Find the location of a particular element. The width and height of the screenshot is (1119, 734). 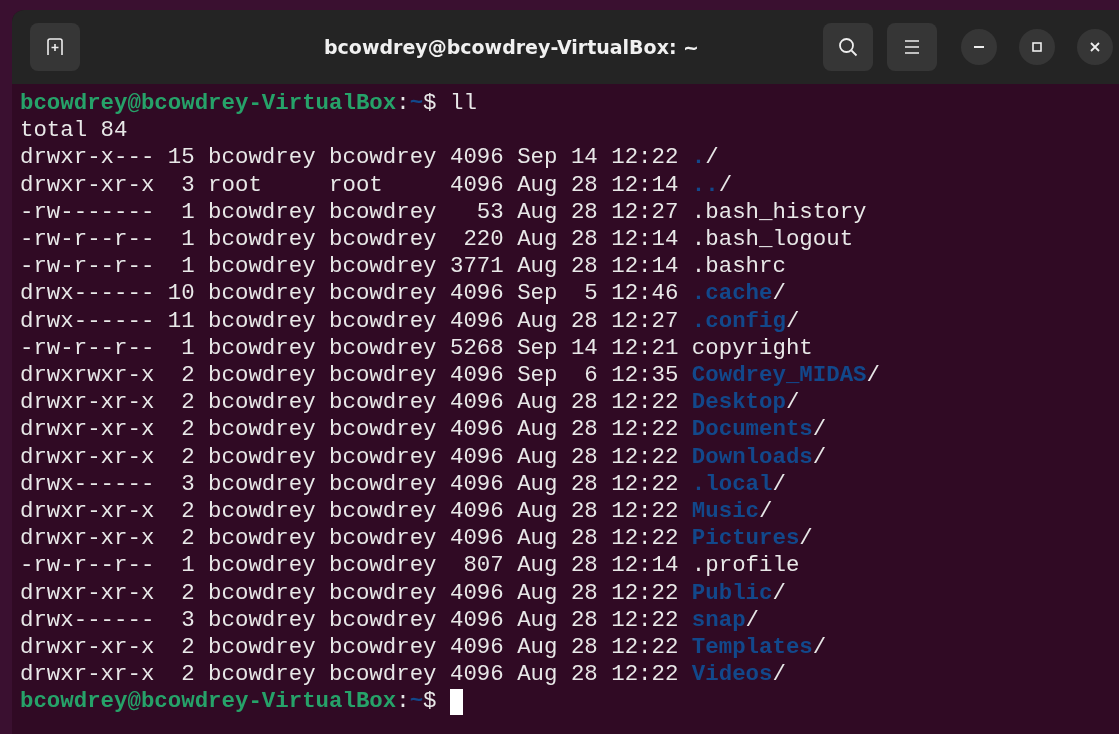

file-info: drwxrwxr-x 2 bcowdrey bcowdrey 4096 Sep 6 12:35 is located at coordinates (350, 376).